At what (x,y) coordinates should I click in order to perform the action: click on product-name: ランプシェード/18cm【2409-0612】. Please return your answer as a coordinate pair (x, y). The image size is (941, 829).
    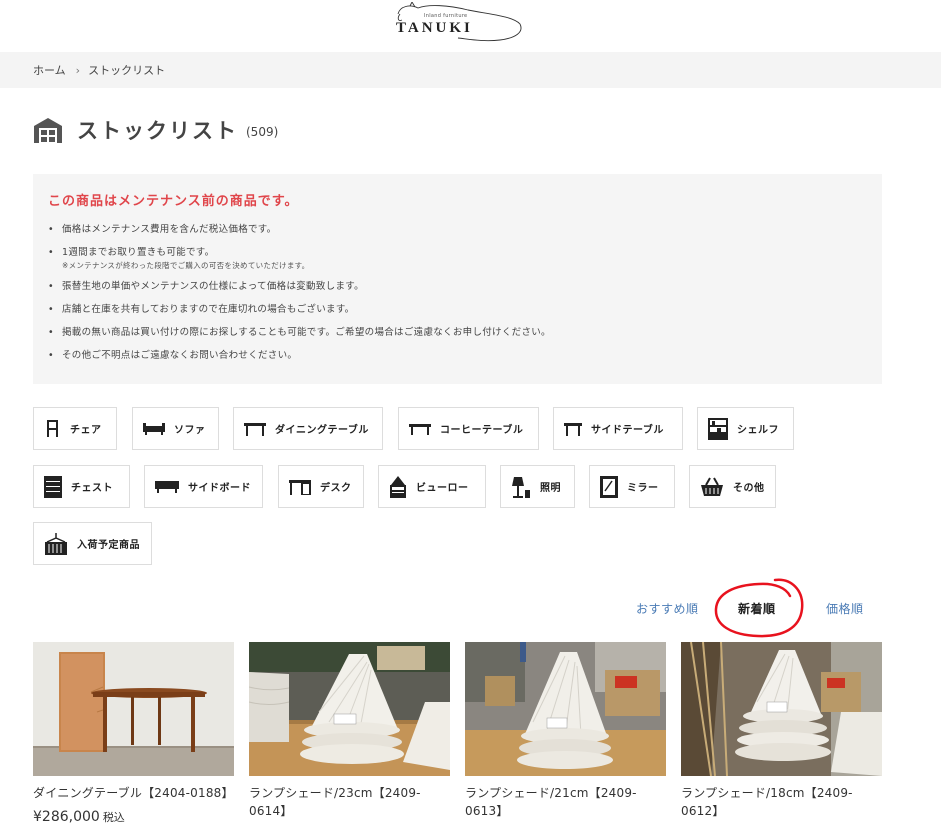
    Looking at the image, I should click on (781, 802).